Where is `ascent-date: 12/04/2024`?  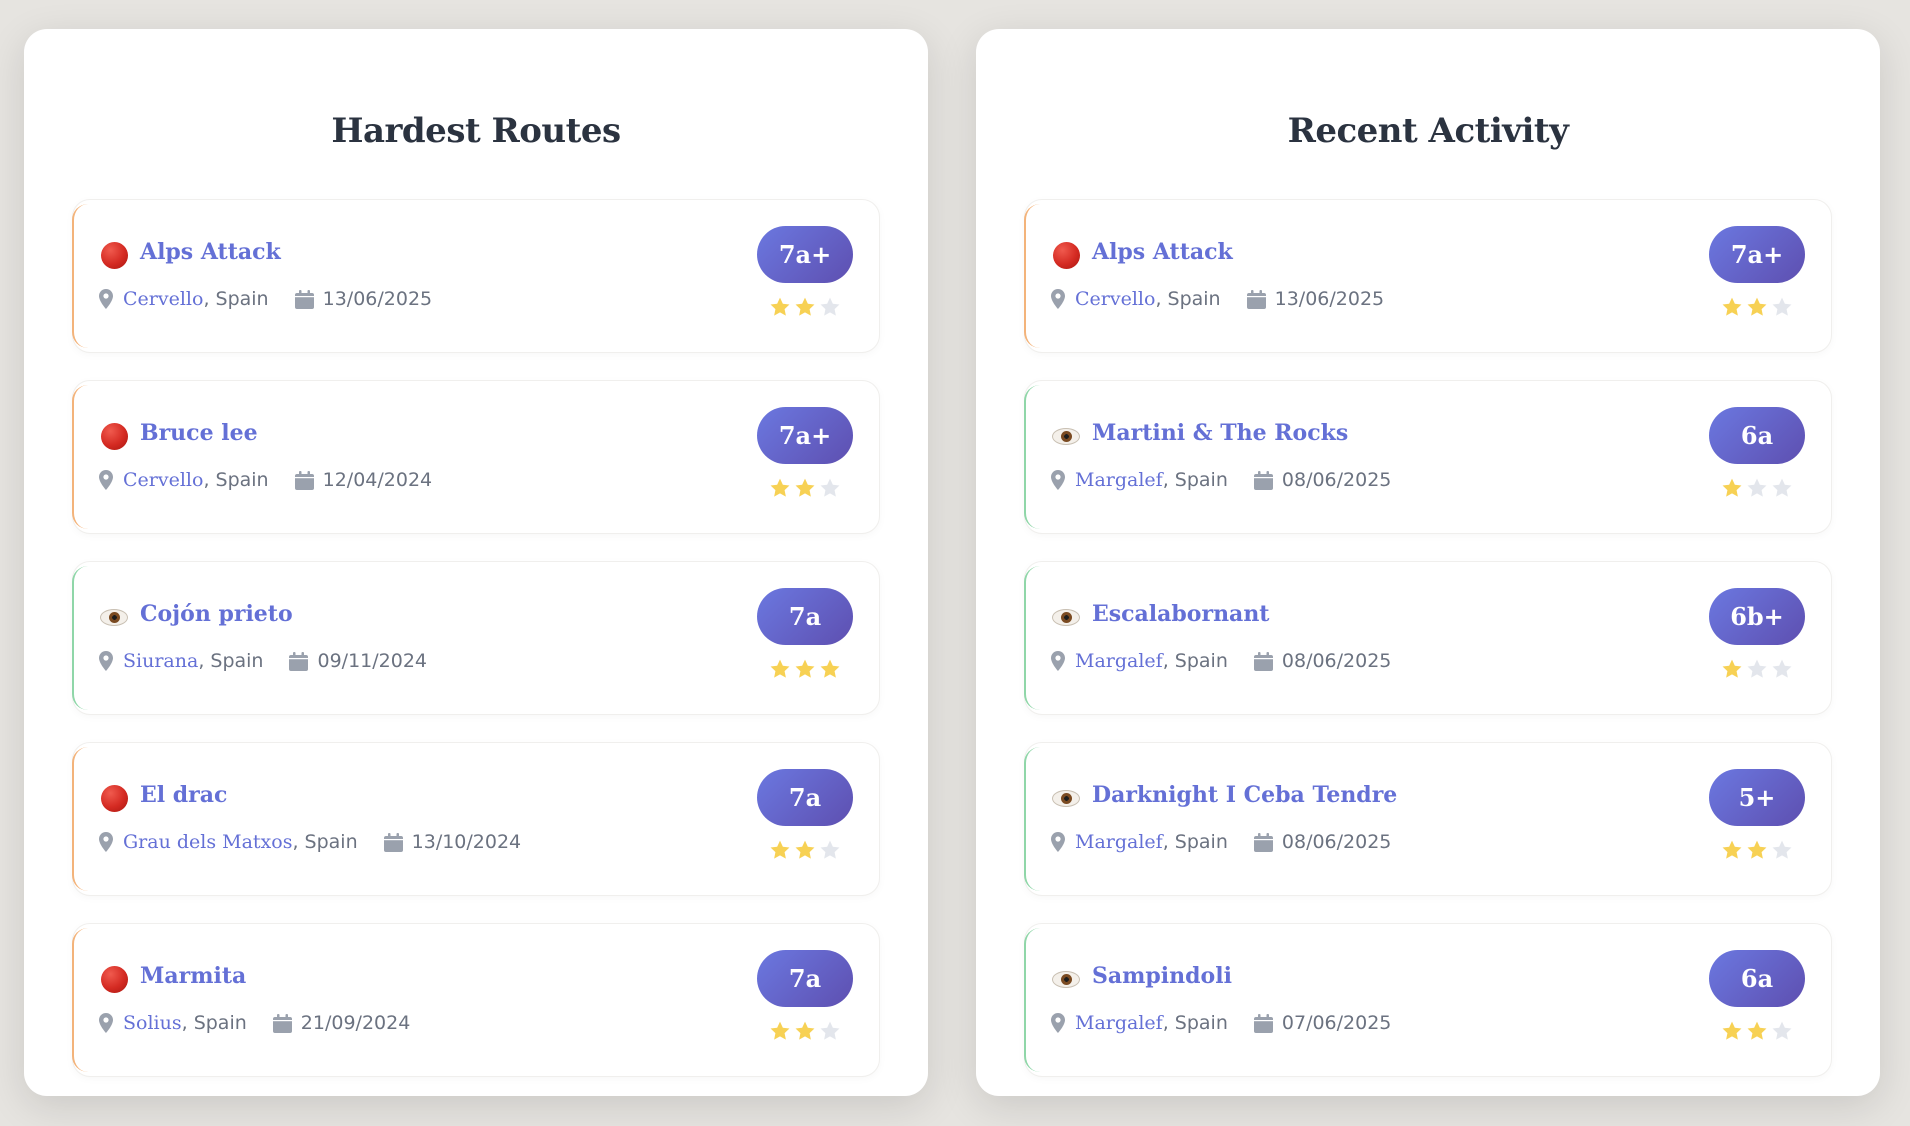 ascent-date: 12/04/2024 is located at coordinates (377, 480).